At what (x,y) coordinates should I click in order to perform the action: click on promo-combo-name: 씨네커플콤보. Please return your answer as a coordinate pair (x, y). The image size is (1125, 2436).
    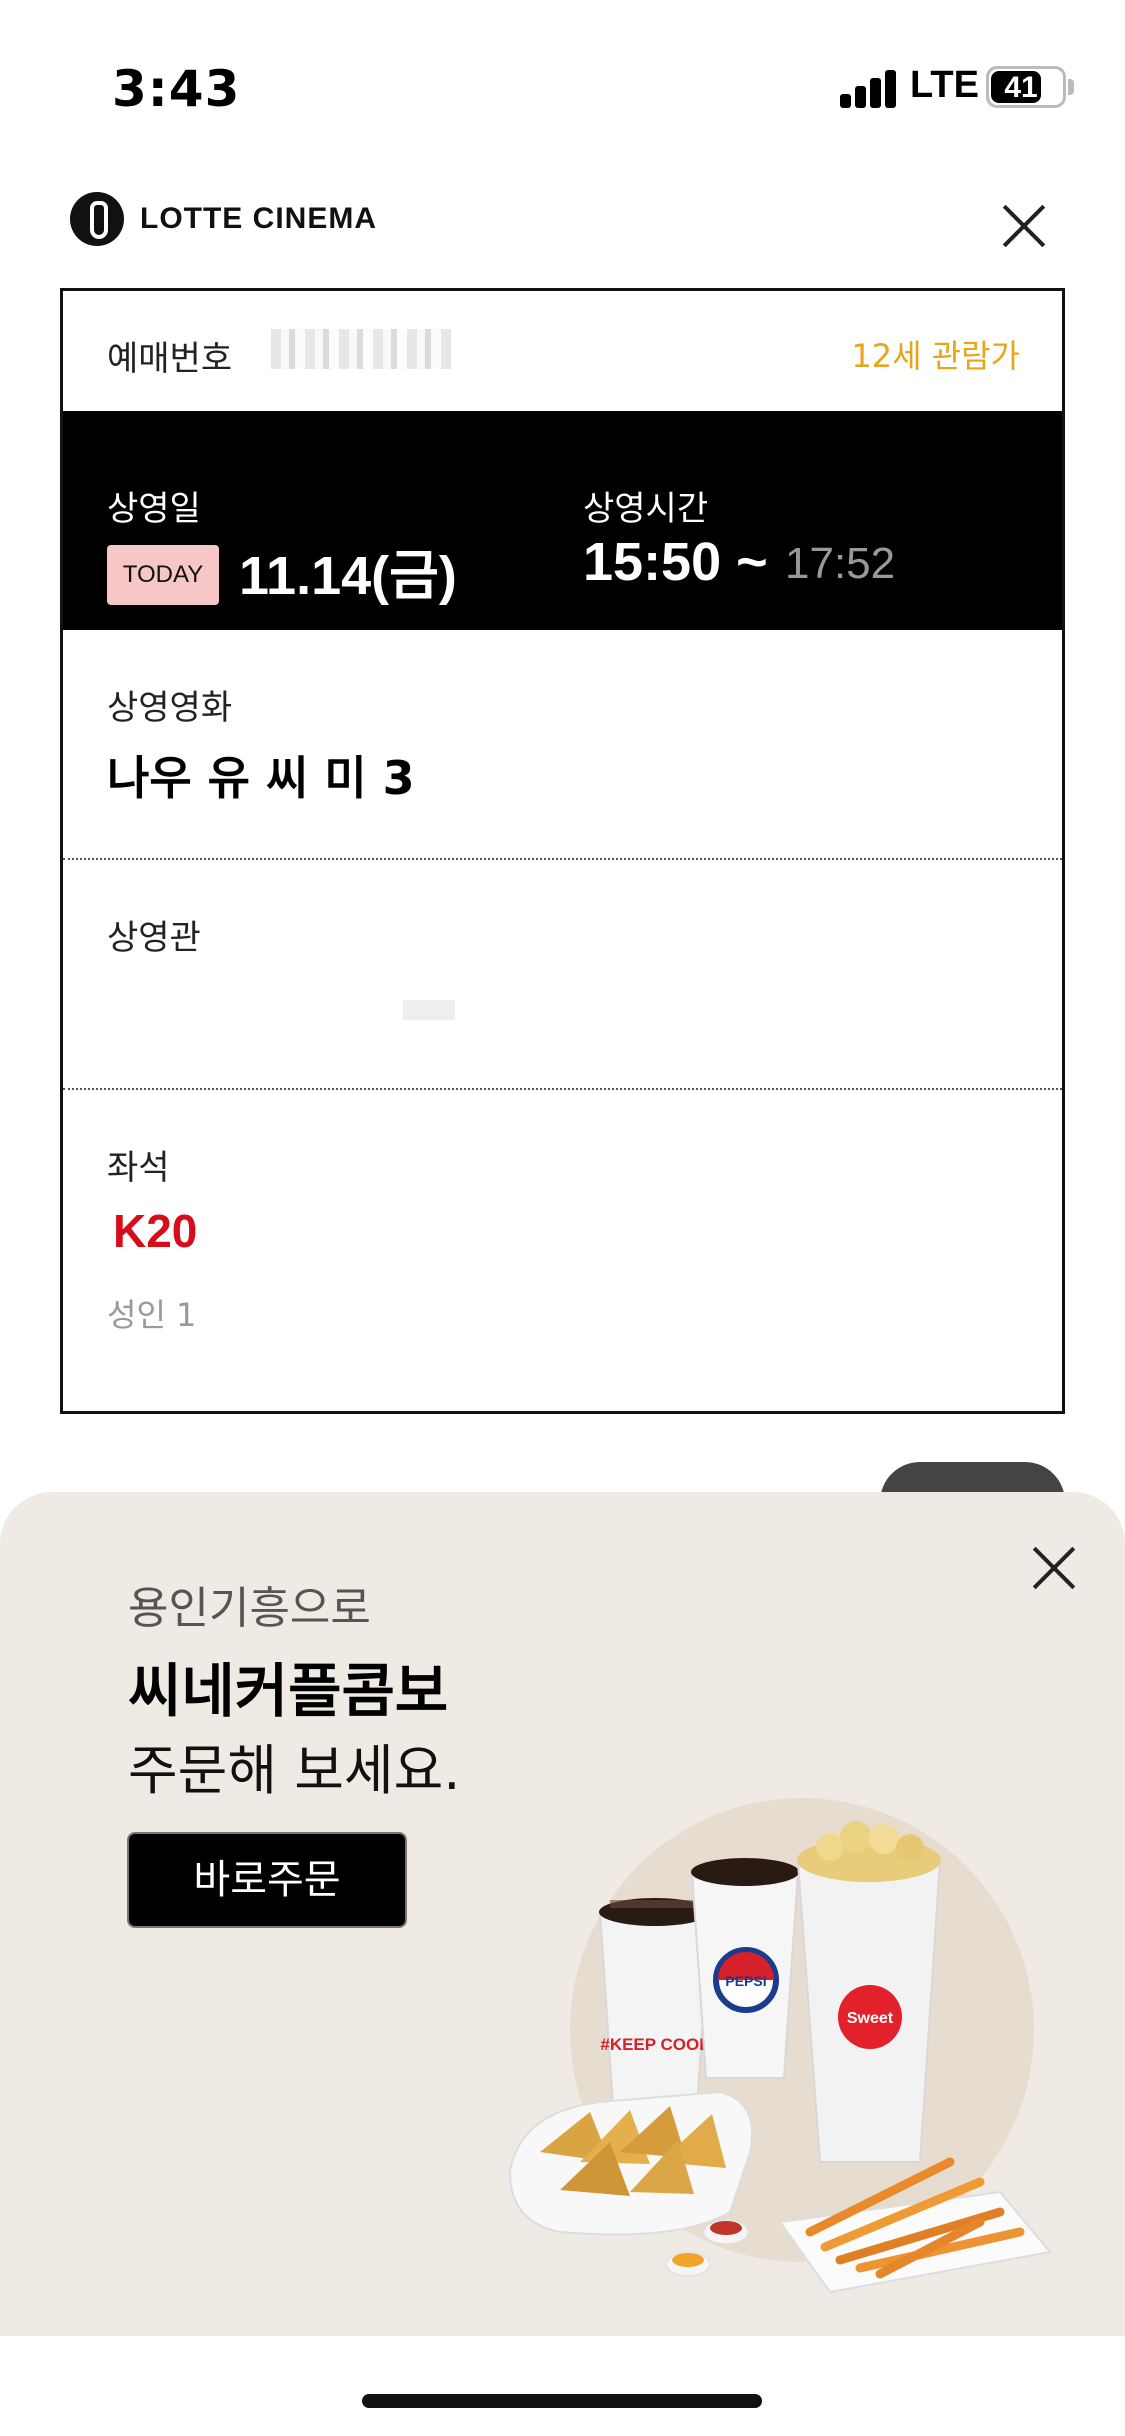
    Looking at the image, I should click on (288, 1691).